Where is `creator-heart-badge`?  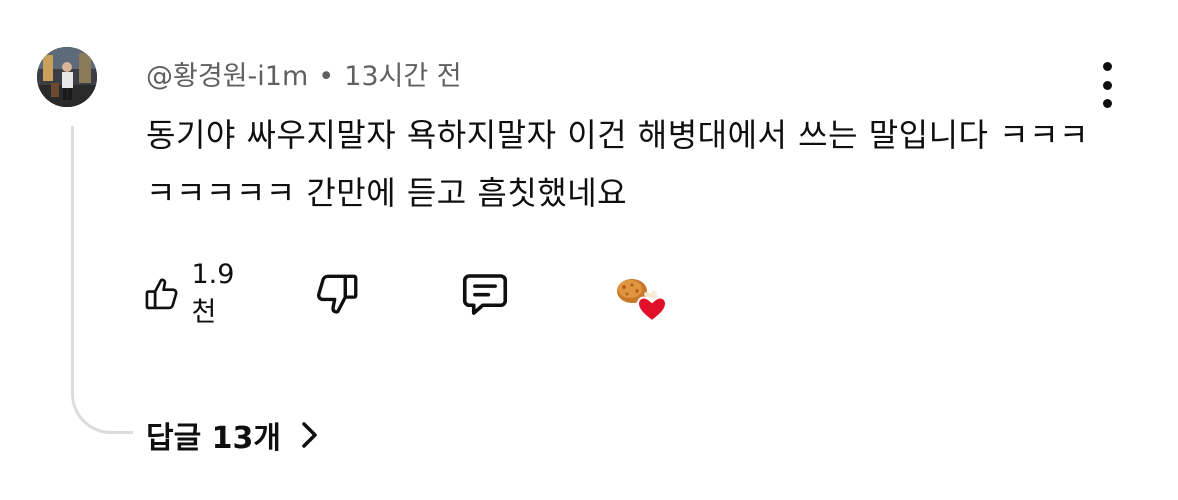
creator-heart-badge is located at coordinates (640, 296).